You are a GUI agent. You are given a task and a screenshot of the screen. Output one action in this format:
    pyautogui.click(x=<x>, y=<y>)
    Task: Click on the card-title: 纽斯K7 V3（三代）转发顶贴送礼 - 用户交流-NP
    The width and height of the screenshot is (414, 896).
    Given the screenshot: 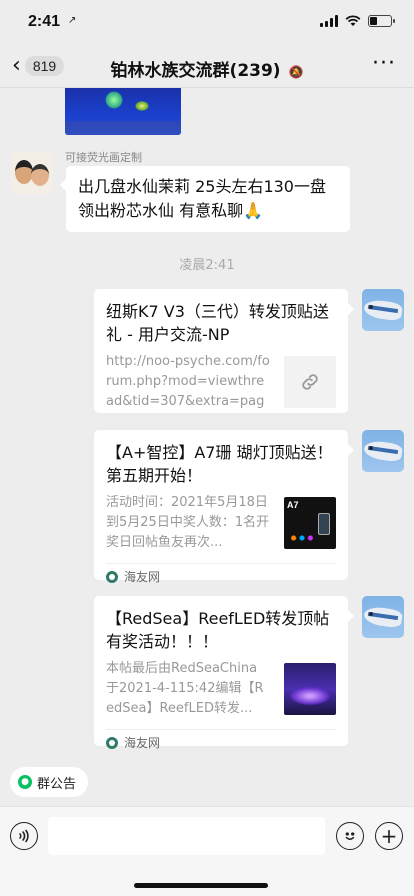 What is the action you would take?
    pyautogui.click(x=217, y=323)
    